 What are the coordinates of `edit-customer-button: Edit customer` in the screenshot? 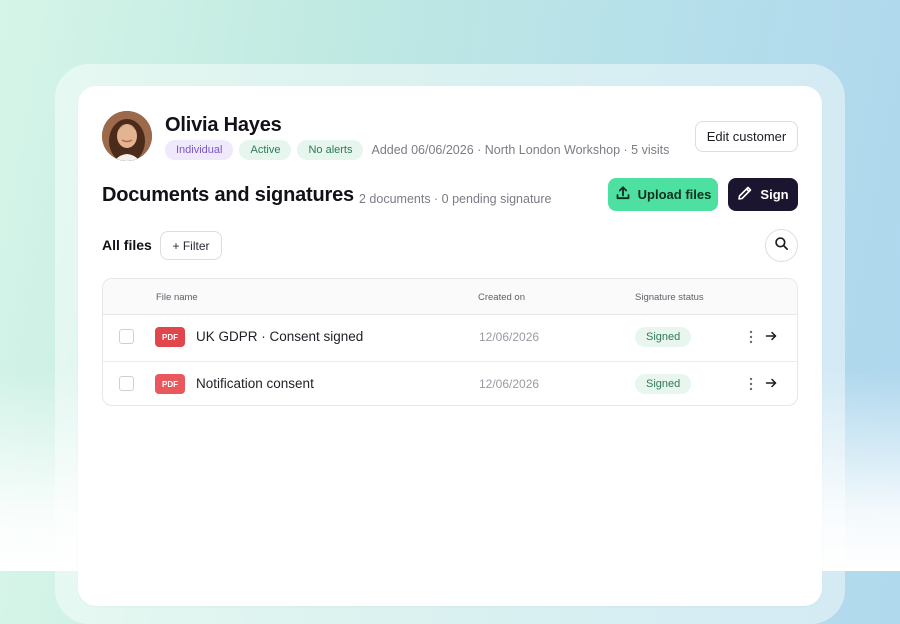 It's located at (746, 136).